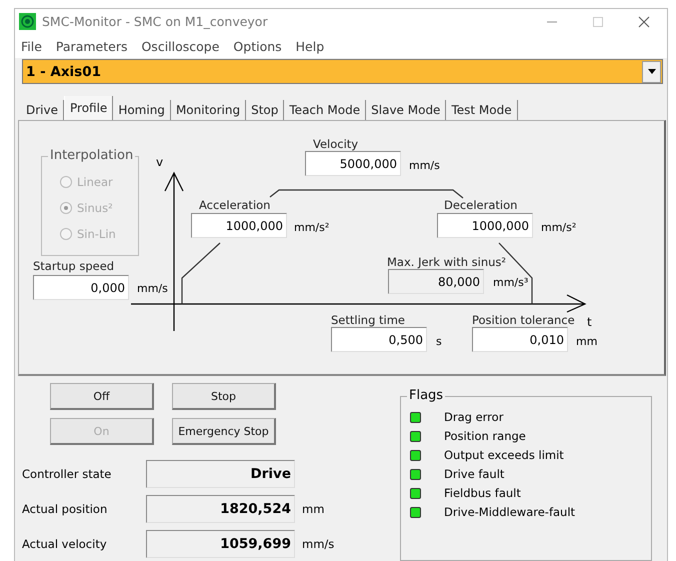 Image resolution: width=676 pixels, height=561 pixels. Describe the element at coordinates (65, 544) in the screenshot. I see `status-label: Actual velocity` at that location.